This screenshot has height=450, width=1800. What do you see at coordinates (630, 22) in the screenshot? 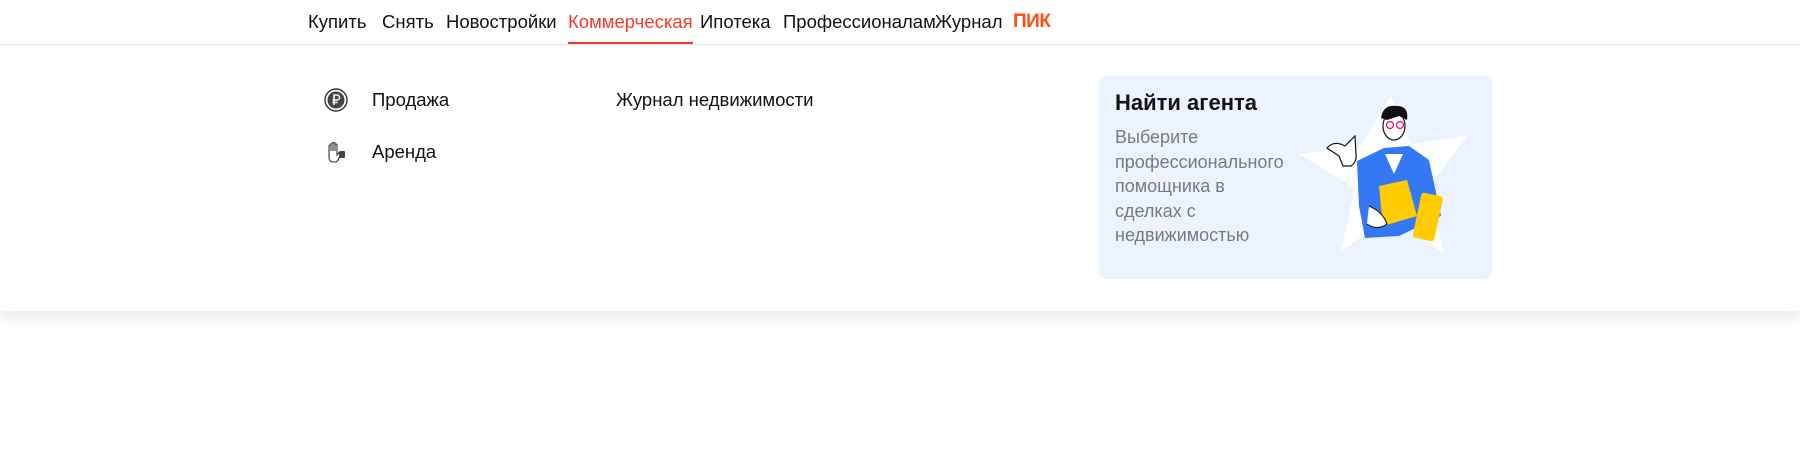
I see `nav-commercial: Коммерческая` at bounding box center [630, 22].